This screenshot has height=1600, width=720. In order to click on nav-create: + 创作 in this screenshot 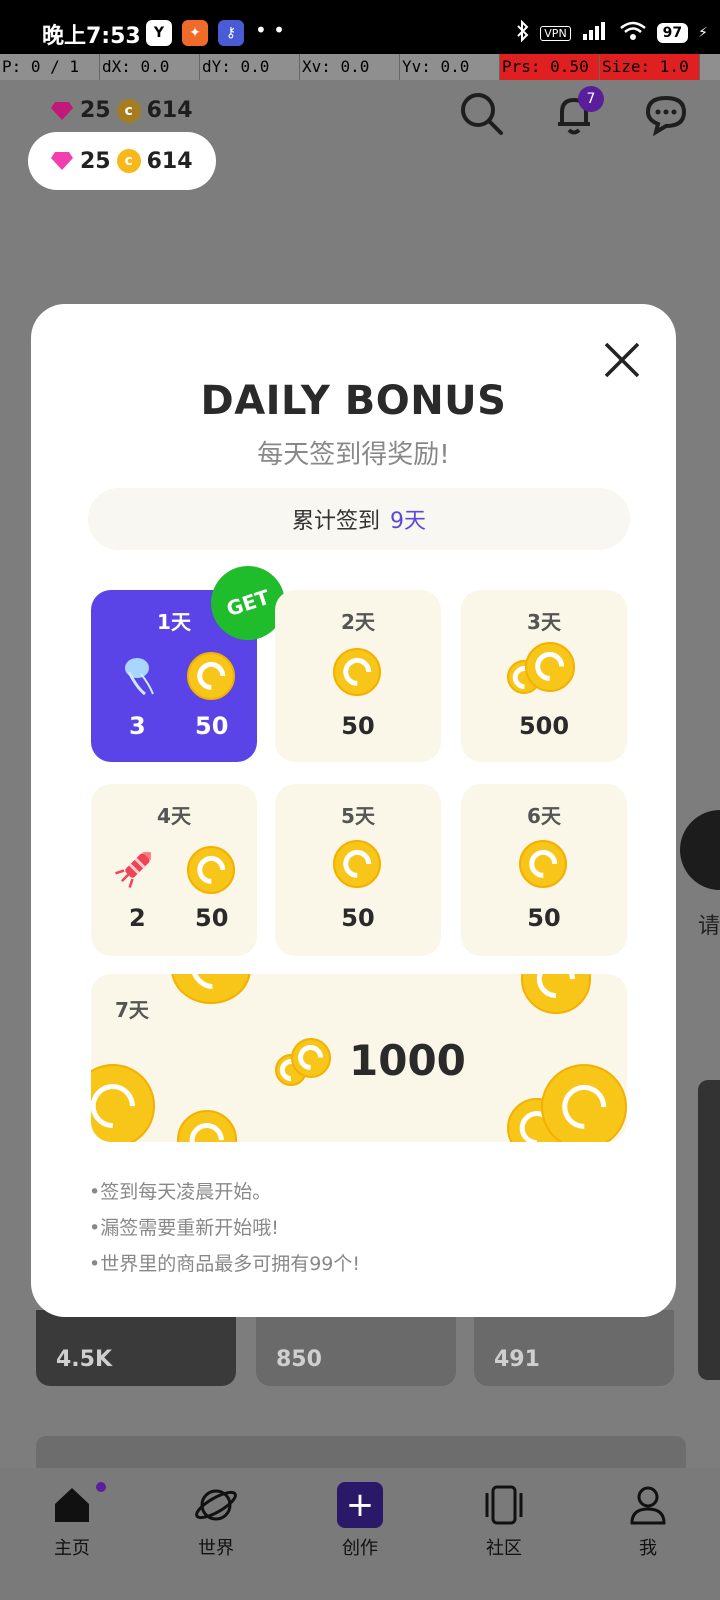, I will do `click(360, 1534)`.